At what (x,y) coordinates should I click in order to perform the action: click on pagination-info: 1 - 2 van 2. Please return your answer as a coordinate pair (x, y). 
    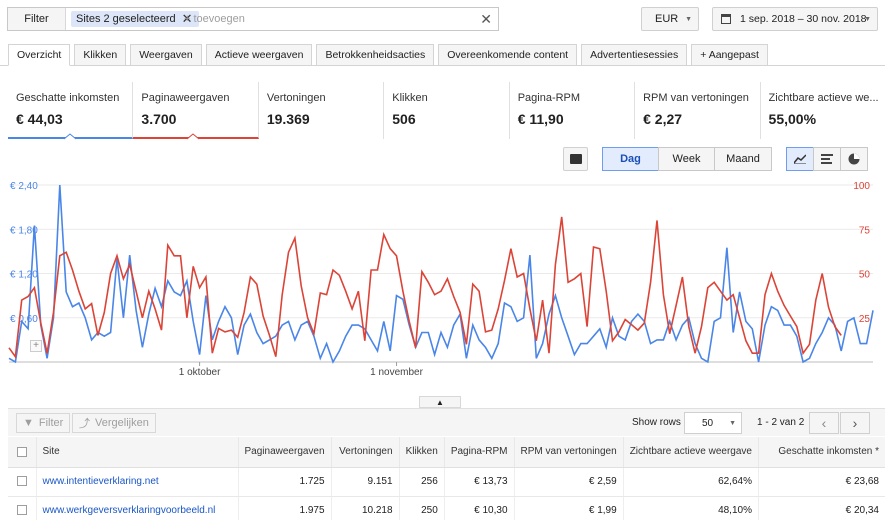
    Looking at the image, I should click on (781, 422).